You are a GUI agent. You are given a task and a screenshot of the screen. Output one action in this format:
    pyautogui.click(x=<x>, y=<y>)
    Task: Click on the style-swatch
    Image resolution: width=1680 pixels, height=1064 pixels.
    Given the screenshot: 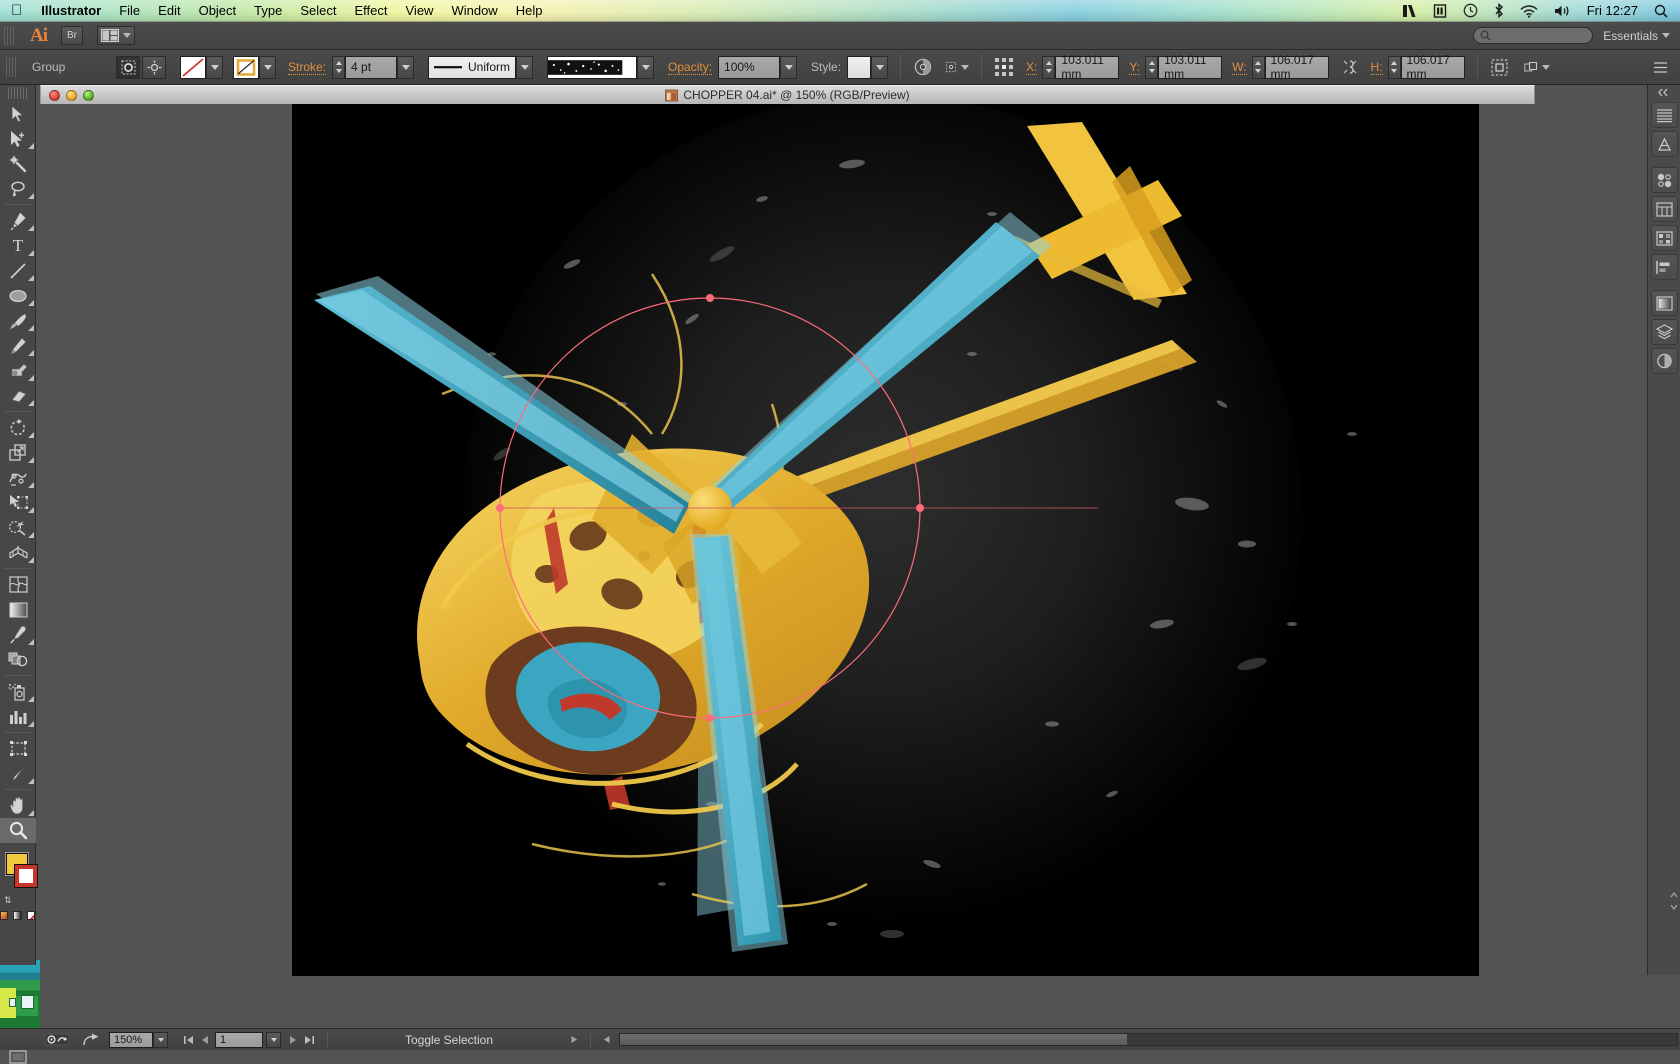 What is the action you would take?
    pyautogui.click(x=859, y=67)
    